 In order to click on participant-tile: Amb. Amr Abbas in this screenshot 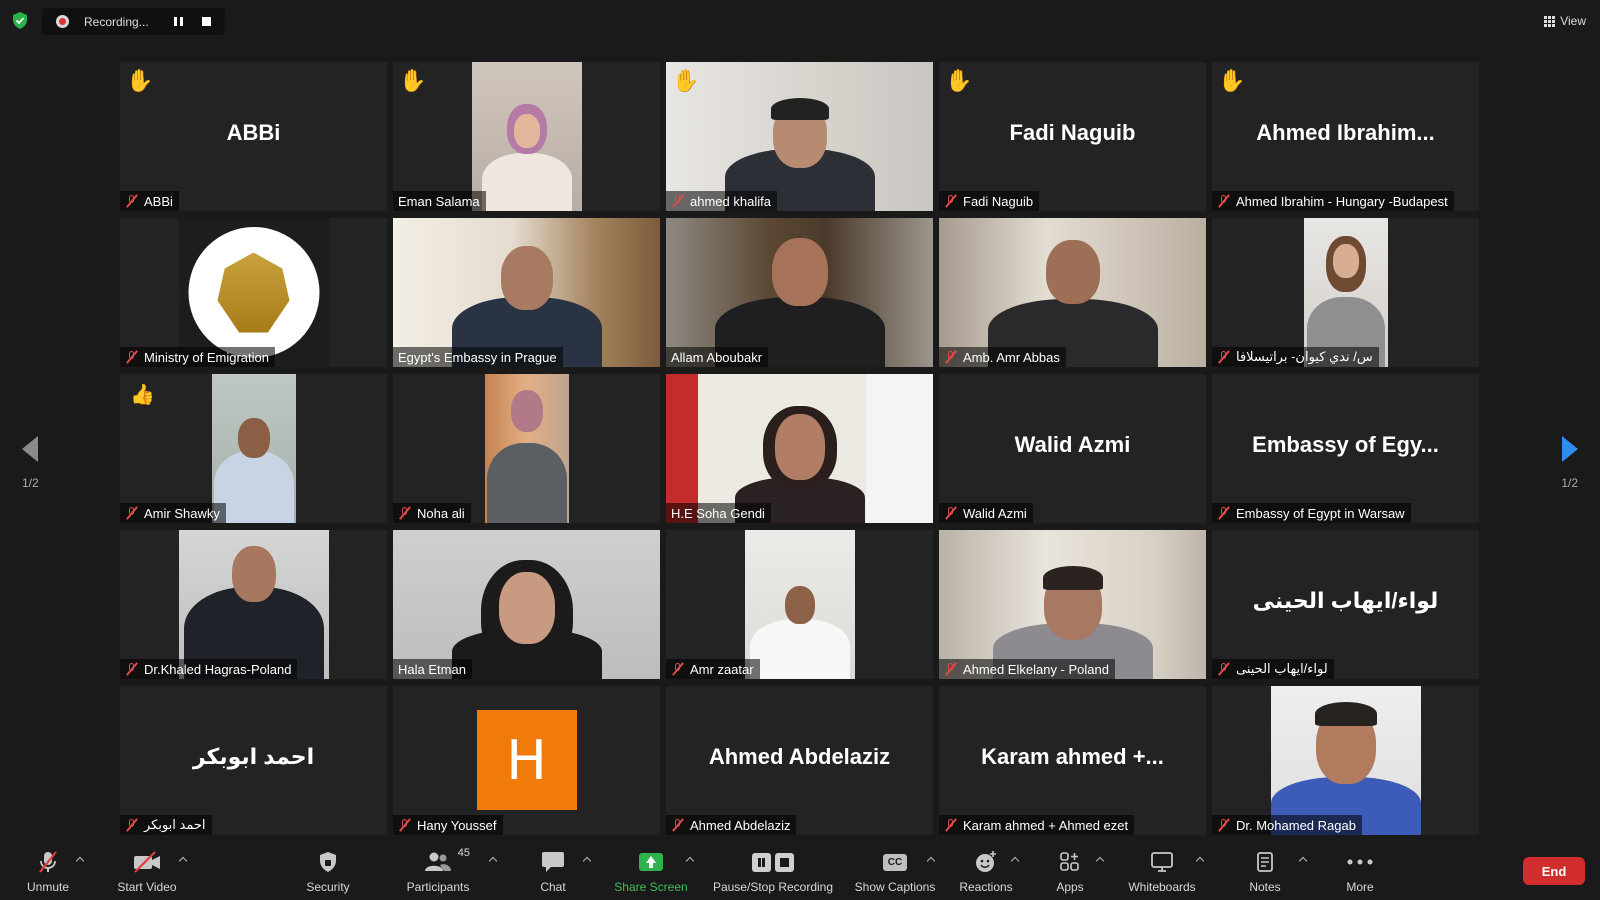, I will do `click(1072, 292)`.